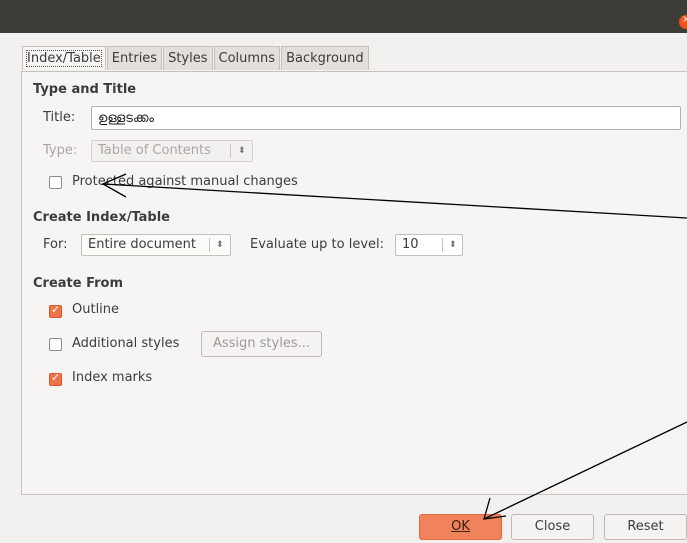  I want to click on tab-label: Index/Table, so click(64, 58).